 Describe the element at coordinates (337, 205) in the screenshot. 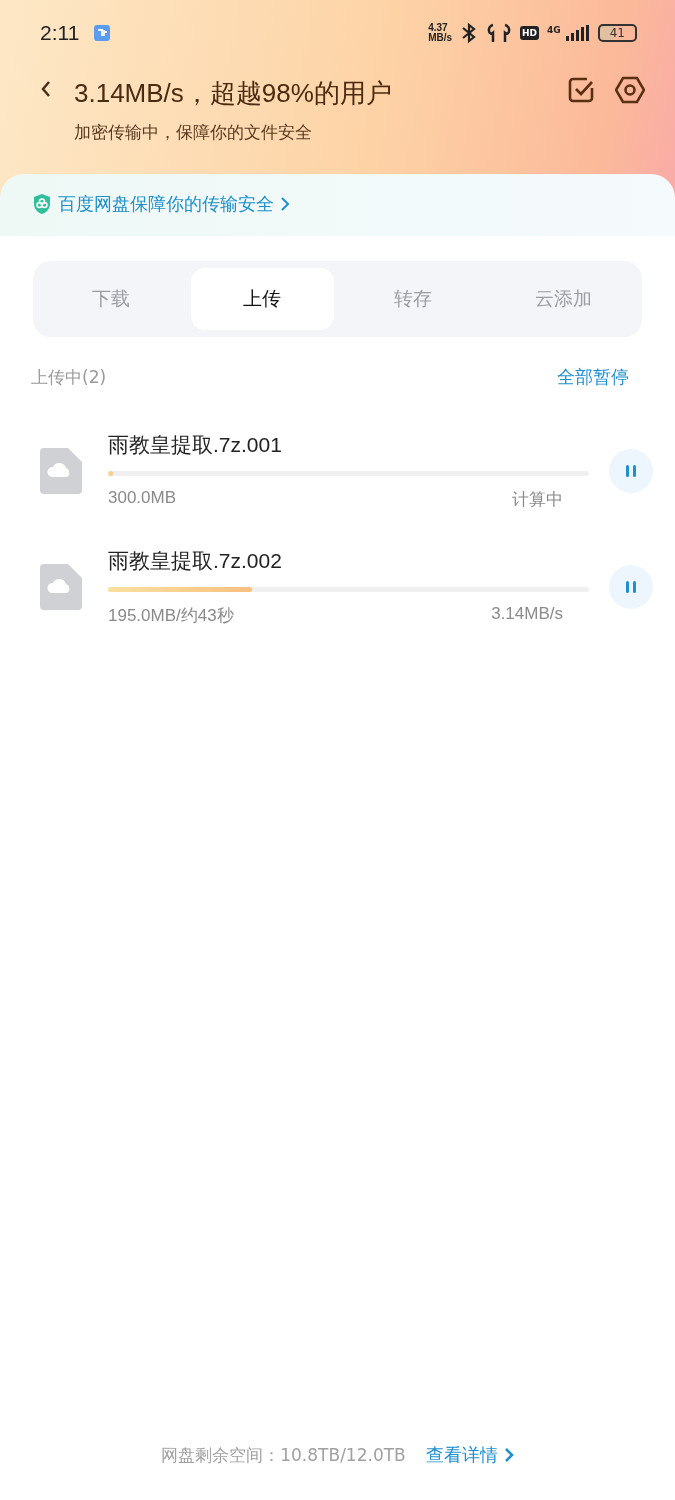

I see `security-banner: 百度网盘保障你的传输安全` at that location.